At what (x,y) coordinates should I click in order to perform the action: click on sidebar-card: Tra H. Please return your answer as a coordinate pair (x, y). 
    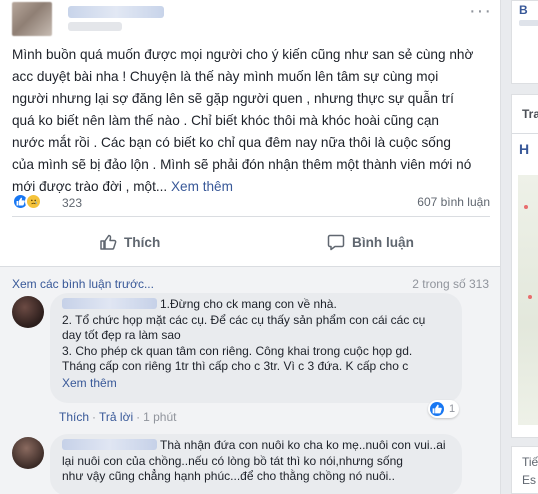
    Looking at the image, I should click on (524, 266).